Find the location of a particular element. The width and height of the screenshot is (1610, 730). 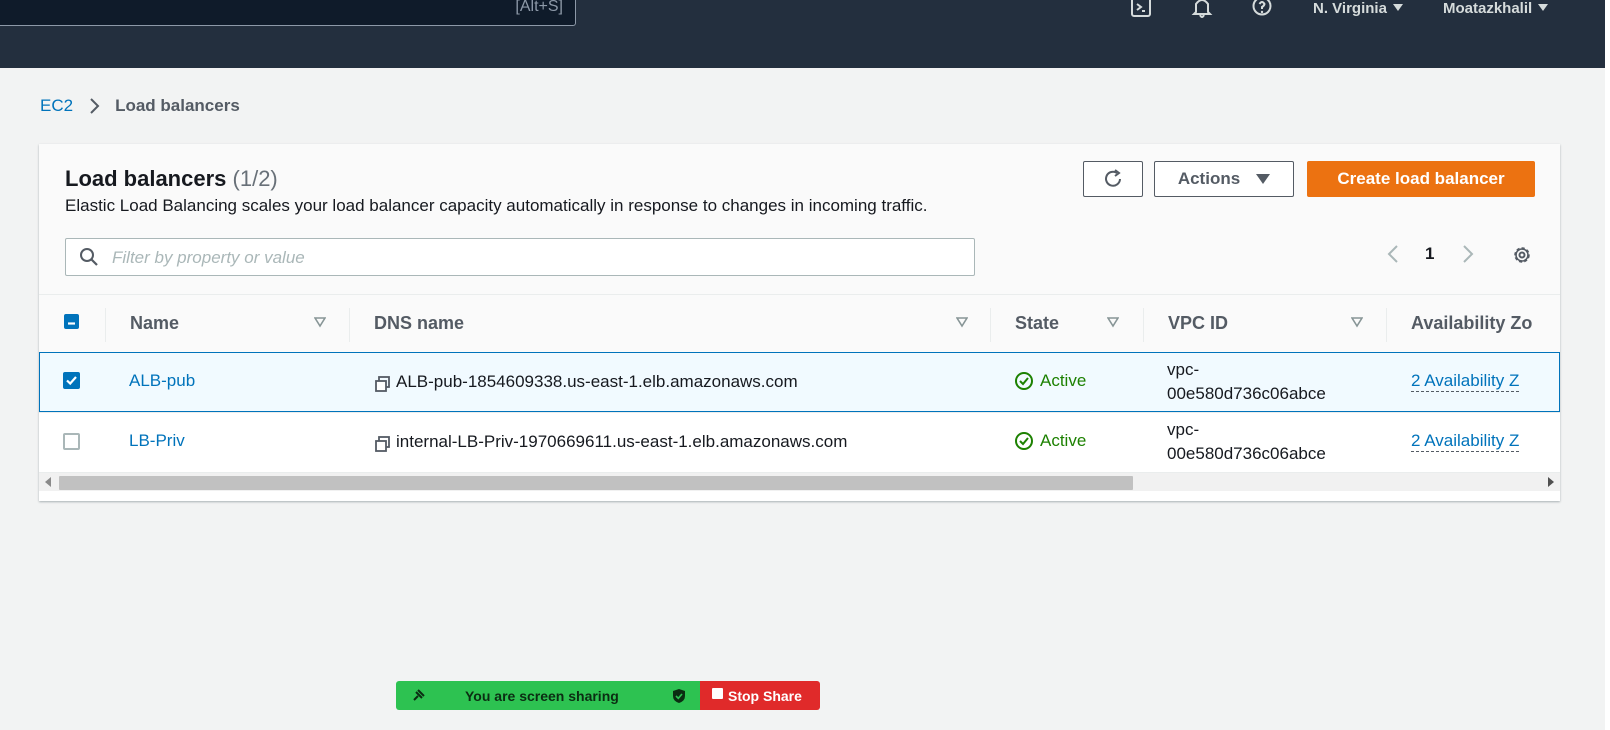

checkmark-icon is located at coordinates (71, 381).